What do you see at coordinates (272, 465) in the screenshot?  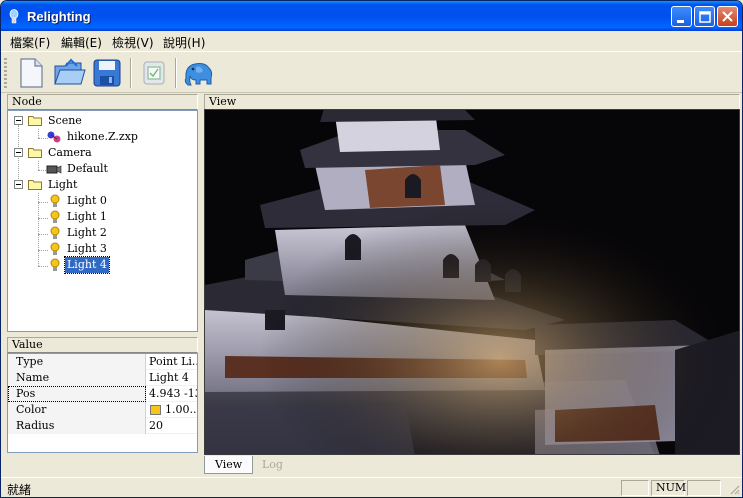 I see `tab-log: Log` at bounding box center [272, 465].